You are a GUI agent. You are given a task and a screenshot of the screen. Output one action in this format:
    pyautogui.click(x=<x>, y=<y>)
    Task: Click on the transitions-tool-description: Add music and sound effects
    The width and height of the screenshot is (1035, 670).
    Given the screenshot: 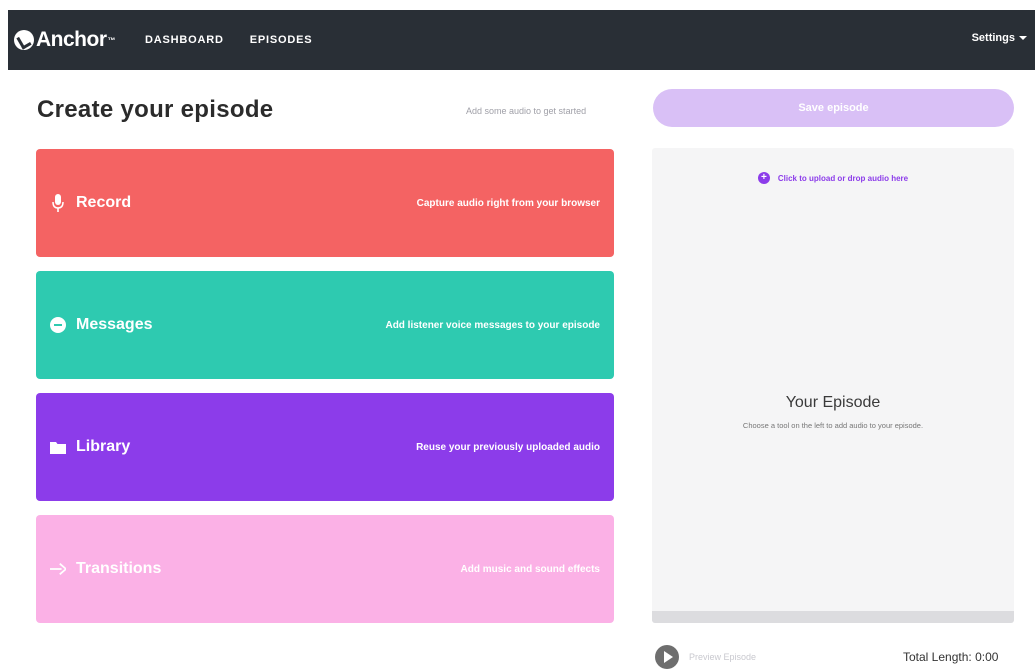 What is the action you would take?
    pyautogui.click(x=530, y=569)
    